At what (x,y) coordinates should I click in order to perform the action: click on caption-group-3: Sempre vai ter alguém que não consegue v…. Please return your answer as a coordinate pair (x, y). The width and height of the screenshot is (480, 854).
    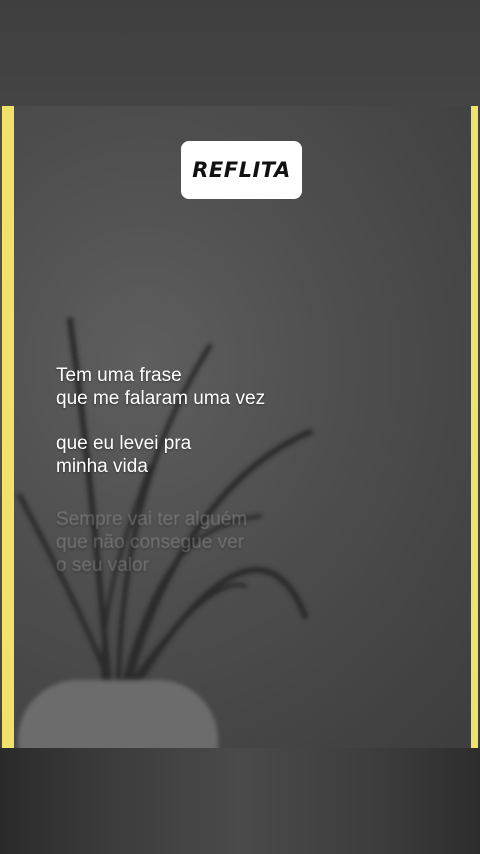
    Looking at the image, I should click on (151, 542).